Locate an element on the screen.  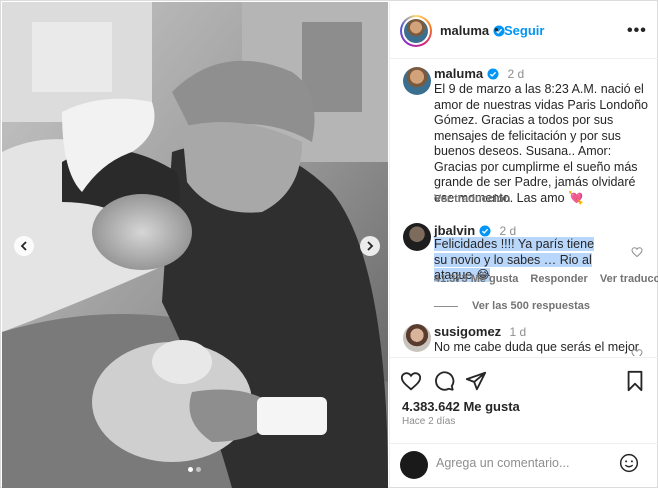
previous-slide-button is located at coordinates (24, 246).